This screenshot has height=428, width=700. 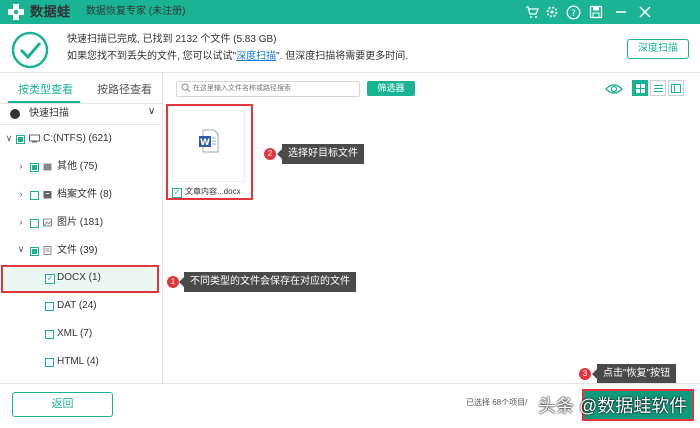 What do you see at coordinates (49, 114) in the screenshot?
I see `quick-scan-label: 快速扫描` at bounding box center [49, 114].